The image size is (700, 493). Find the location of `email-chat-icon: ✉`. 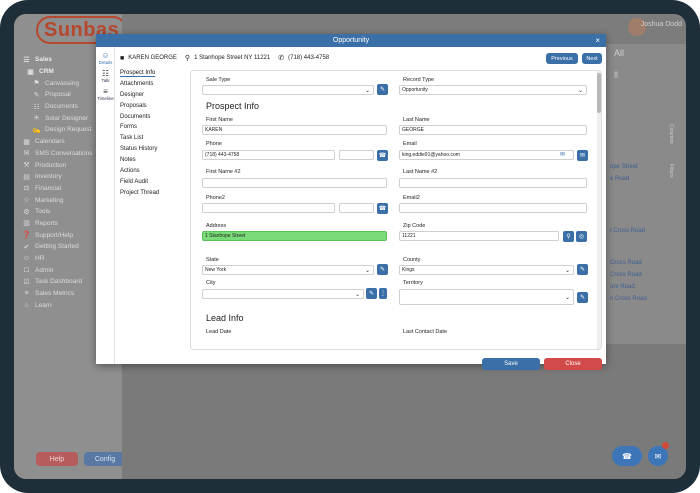

email-chat-icon: ✉ is located at coordinates (562, 154).